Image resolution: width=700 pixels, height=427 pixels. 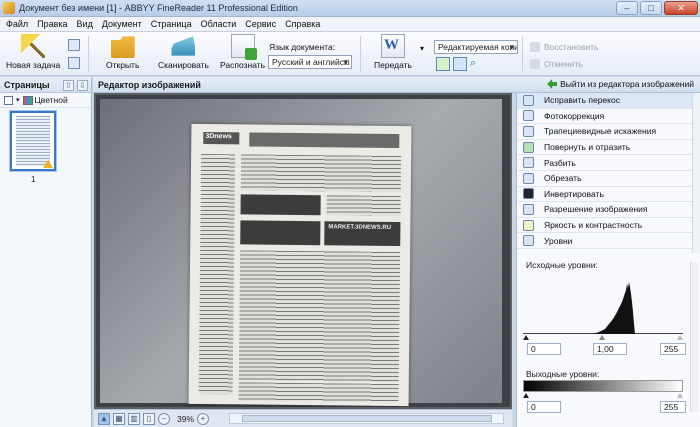 What do you see at coordinates (673, 407) in the screenshot?
I see `output-max-field: 255` at bounding box center [673, 407].